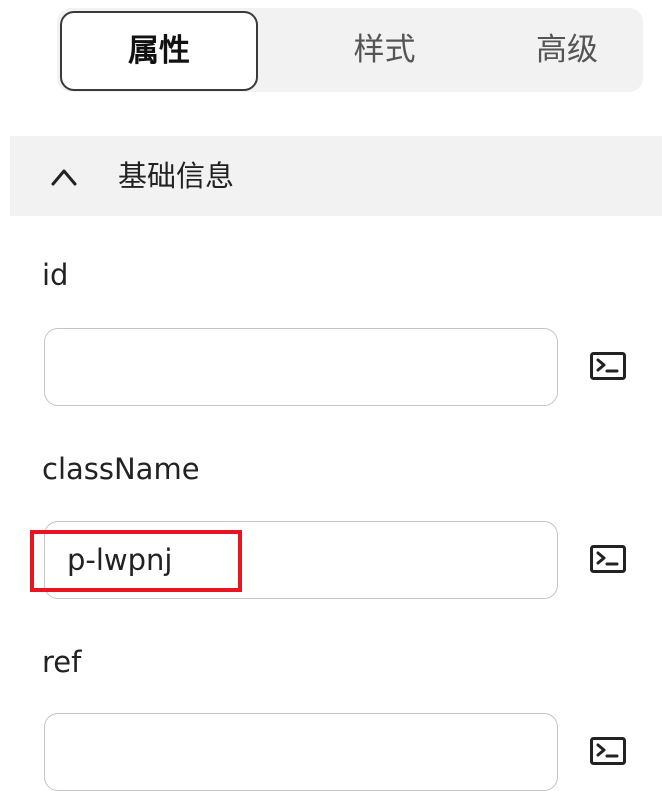 This screenshot has width=662, height=791. What do you see at coordinates (176, 176) in the screenshot?
I see `section-title: 基础信息` at bounding box center [176, 176].